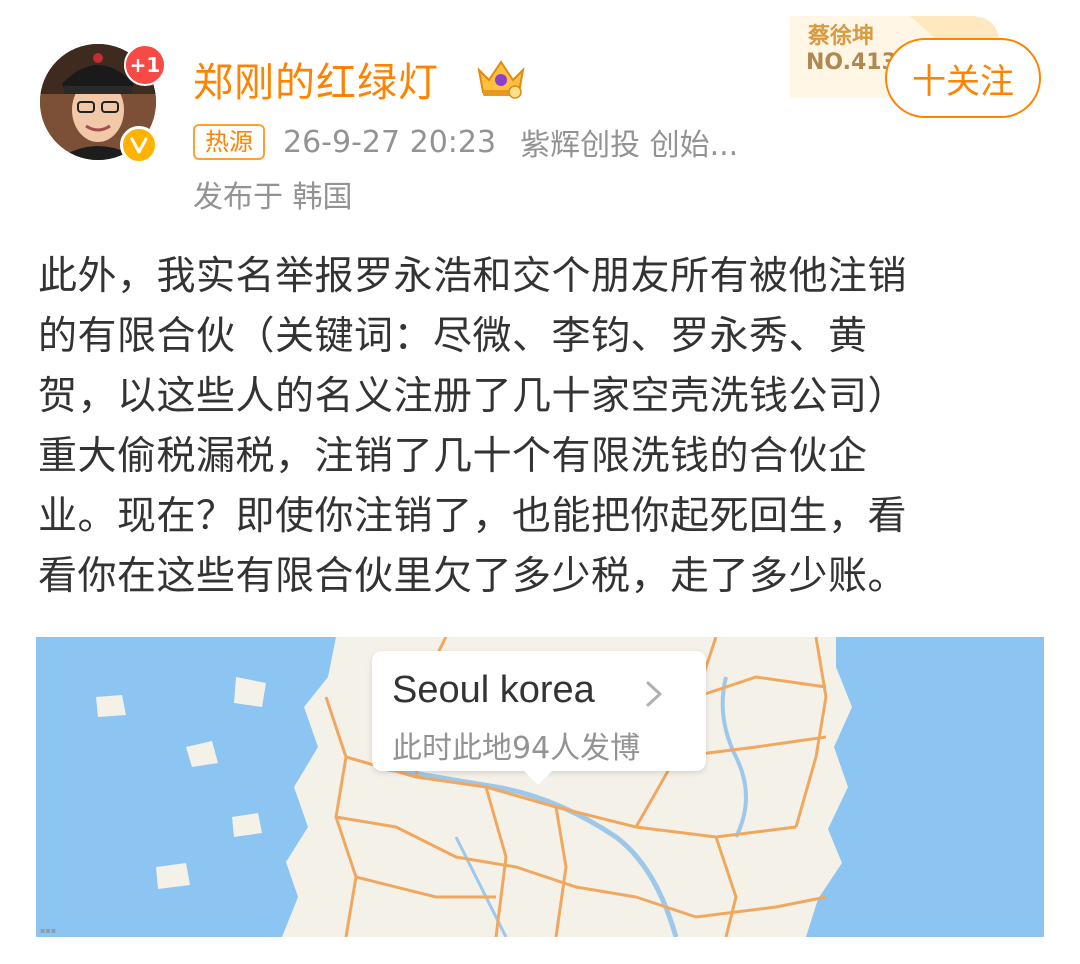 This screenshot has height=964, width=1080. What do you see at coordinates (453, 456) in the screenshot?
I see `post-line: 重大偷税漏税，注销了几十个有限洗钱的合伙企` at bounding box center [453, 456].